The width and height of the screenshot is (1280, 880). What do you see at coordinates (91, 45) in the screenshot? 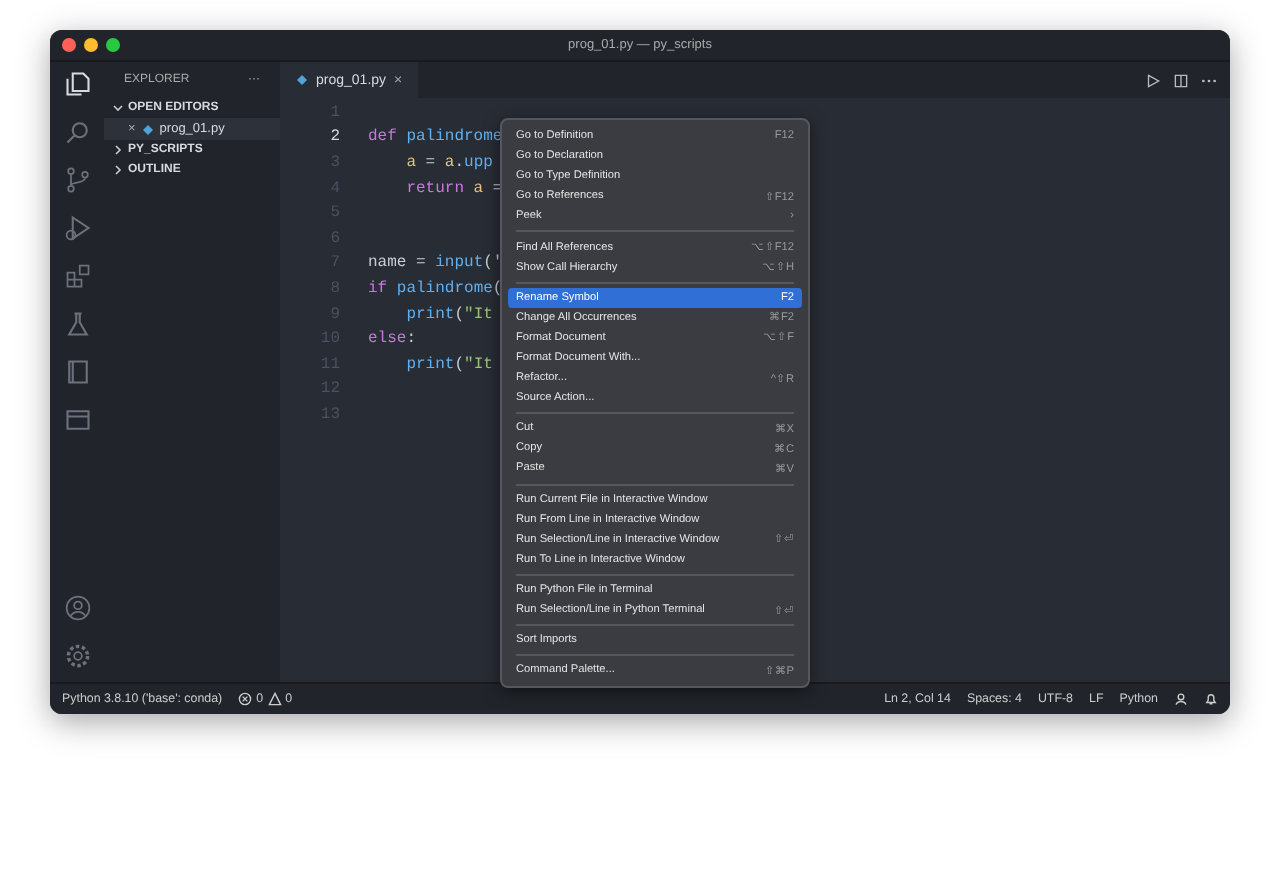
I see `minimize-icon` at bounding box center [91, 45].